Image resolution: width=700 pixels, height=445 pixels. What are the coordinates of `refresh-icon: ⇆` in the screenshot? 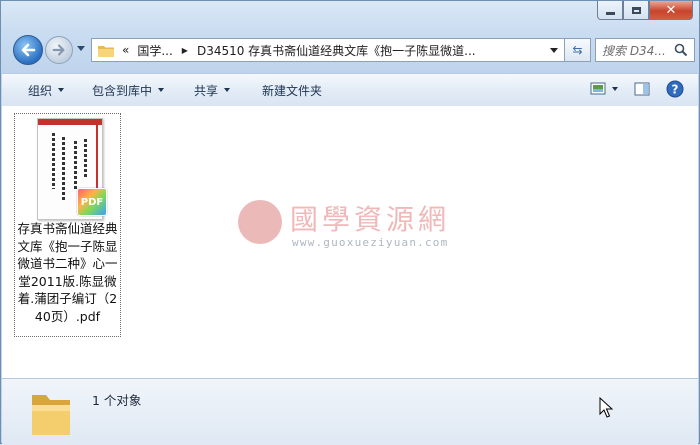 It's located at (577, 50).